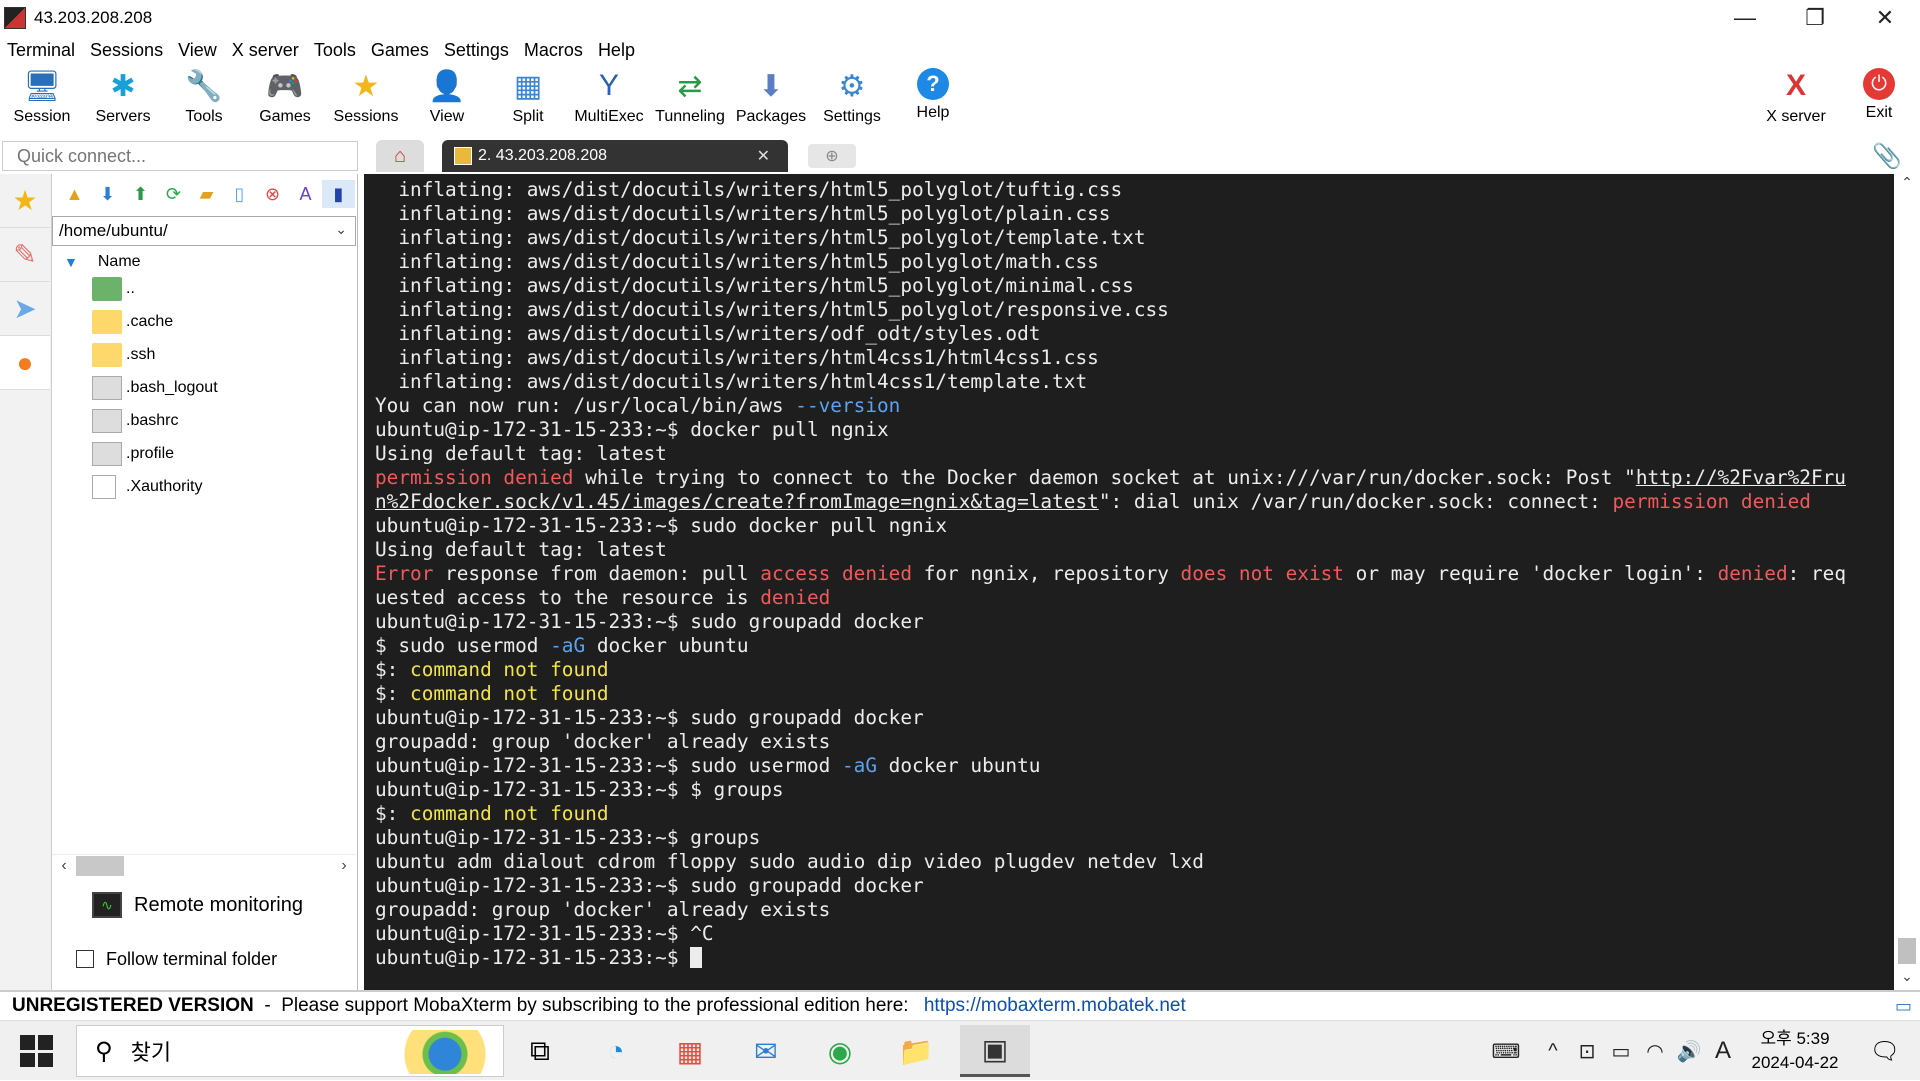  Describe the element at coordinates (1689, 1051) in the screenshot. I see `volume-icon: 🔊` at that location.